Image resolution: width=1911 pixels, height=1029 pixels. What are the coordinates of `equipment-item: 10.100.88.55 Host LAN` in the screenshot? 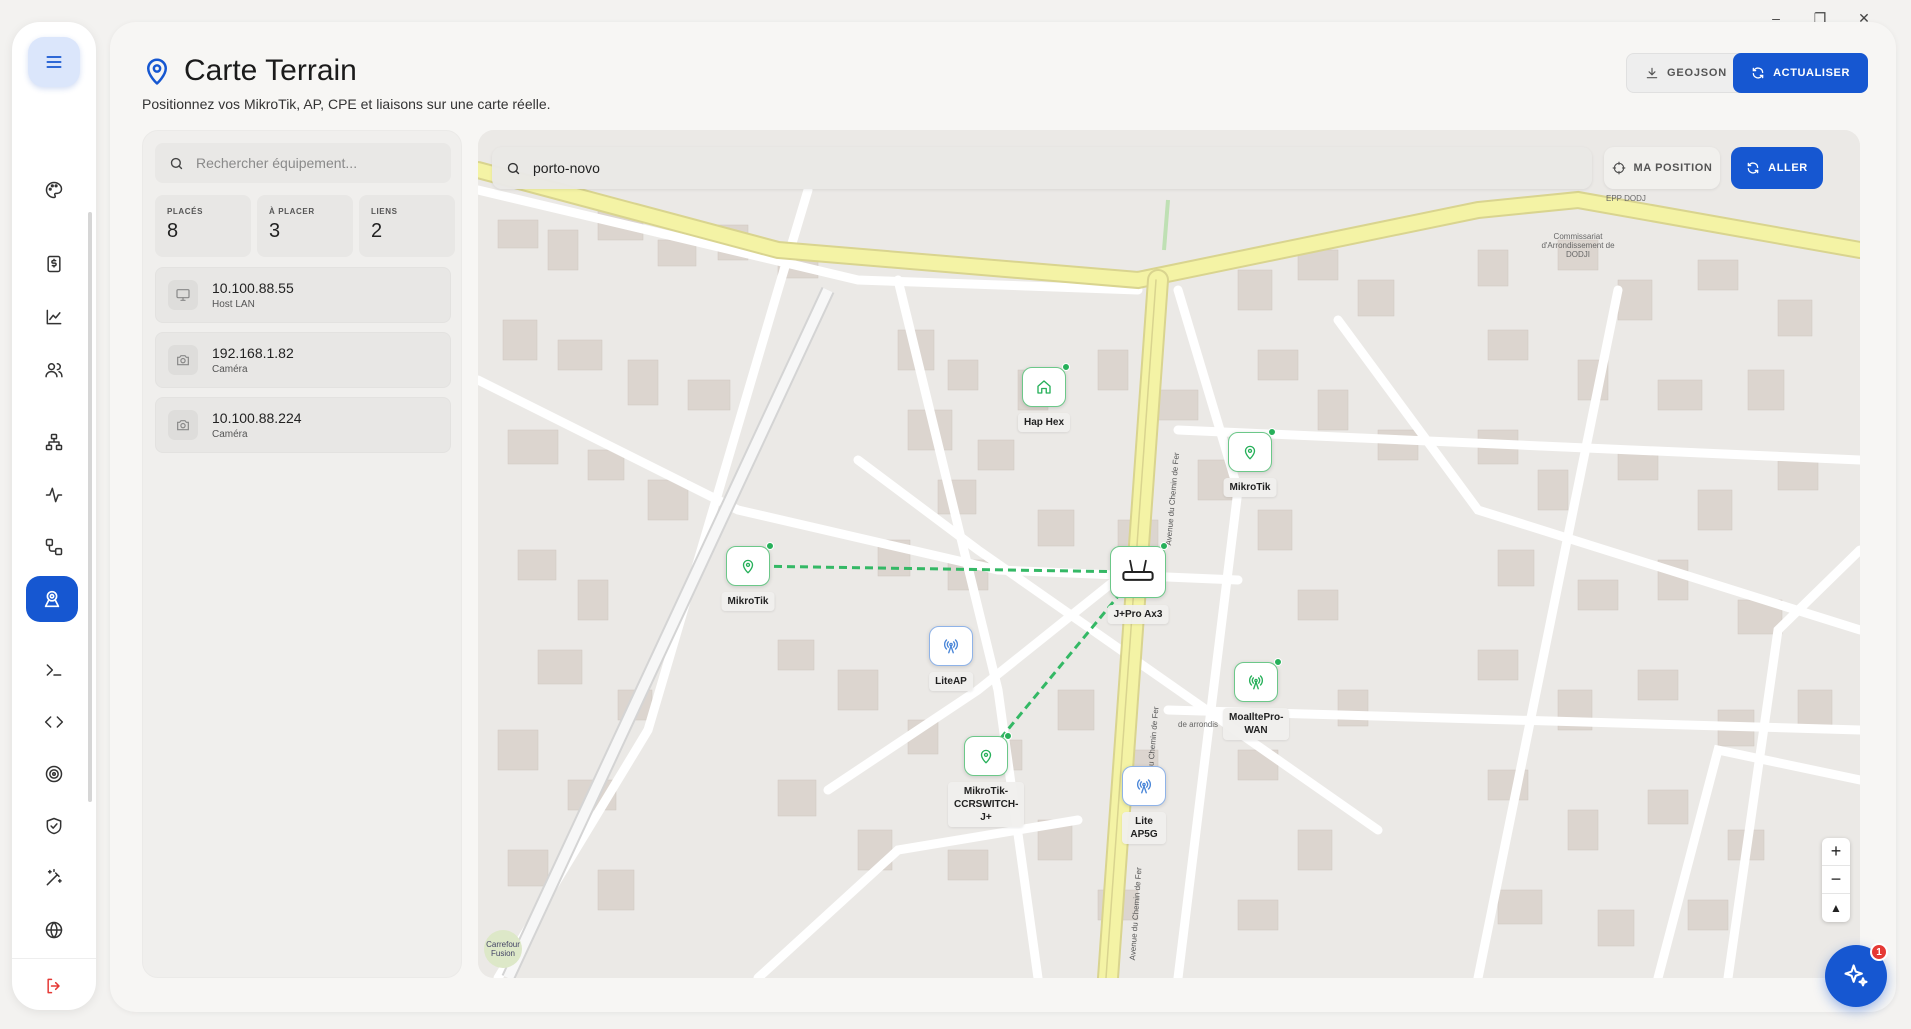 It's located at (303, 295).